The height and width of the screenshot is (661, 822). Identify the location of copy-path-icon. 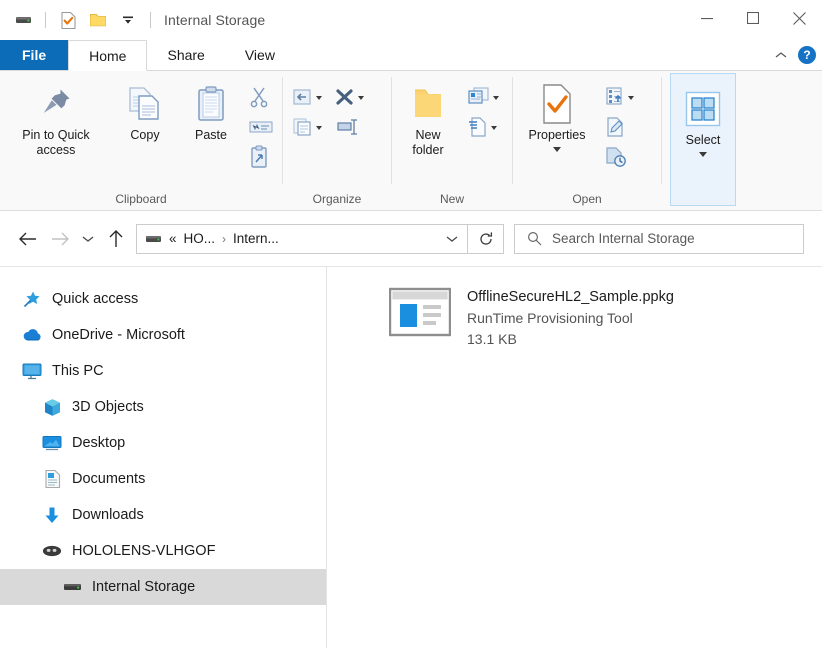
(261, 128).